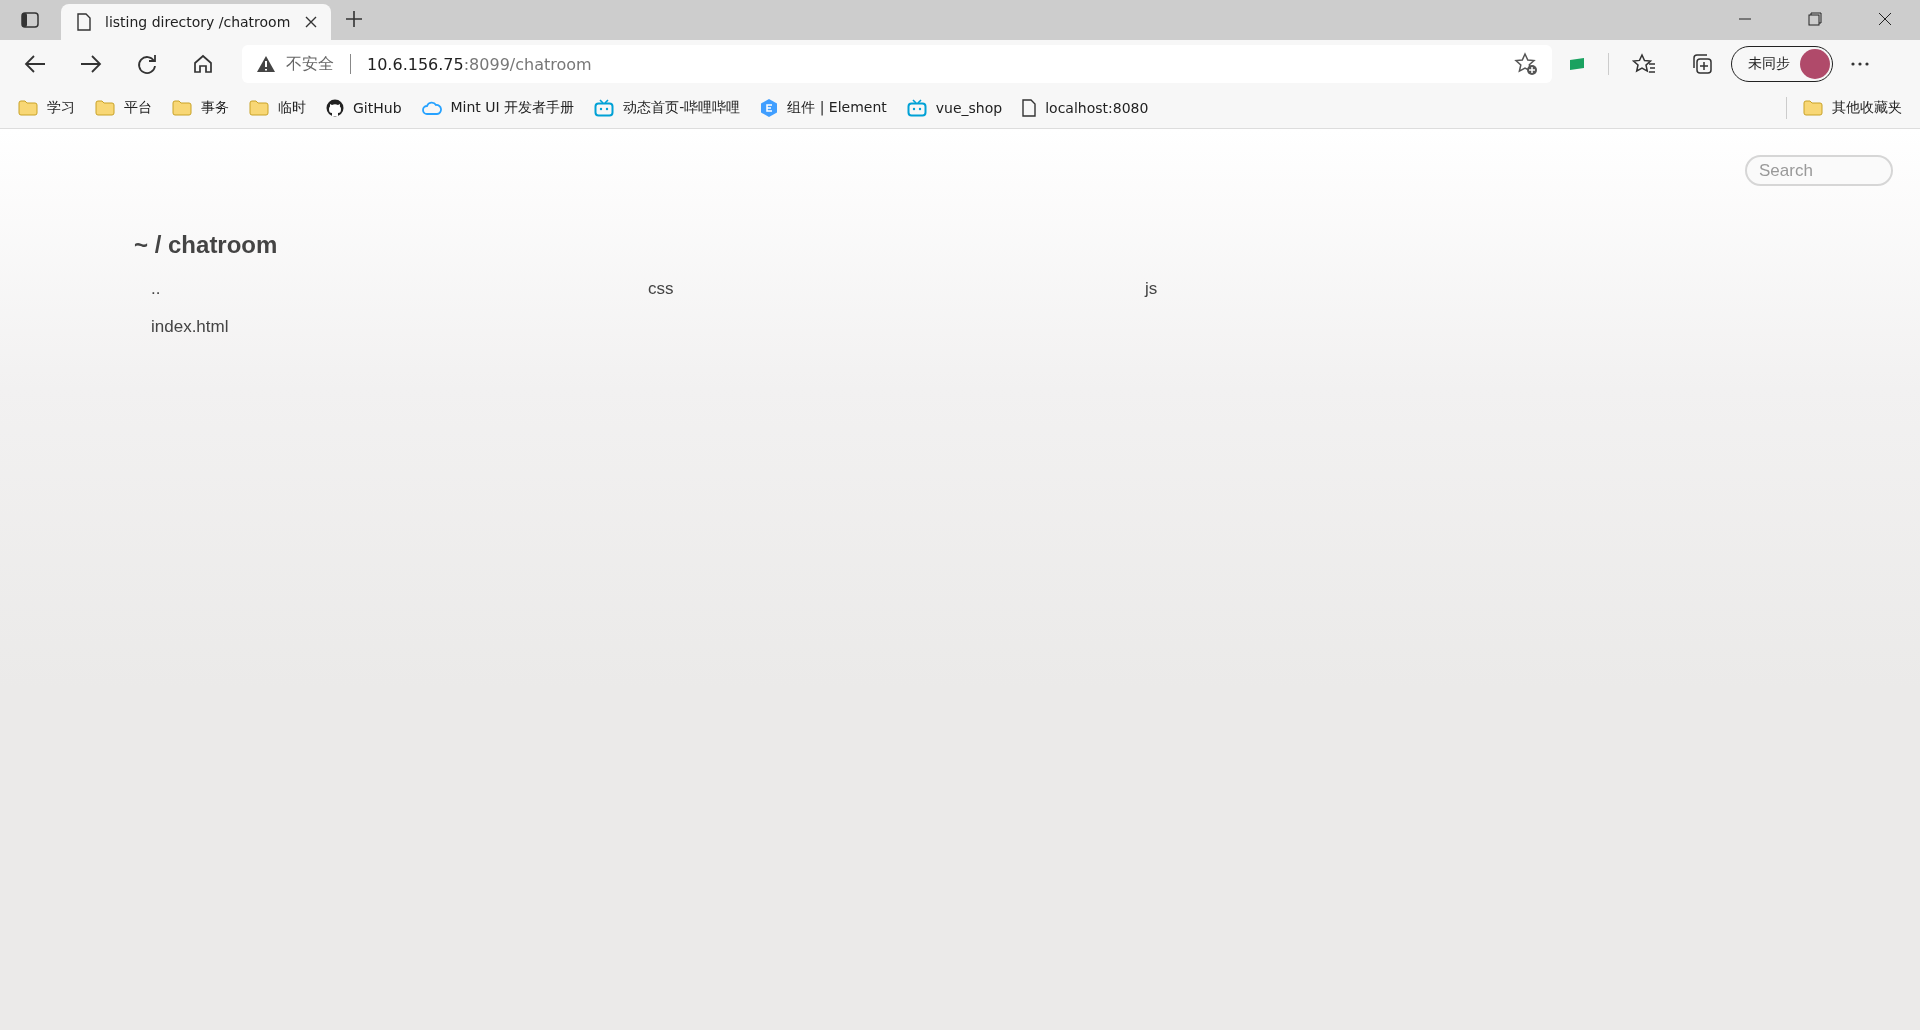 The width and height of the screenshot is (1920, 1030). I want to click on directory-heading: ~ / chatroom, so click(206, 245).